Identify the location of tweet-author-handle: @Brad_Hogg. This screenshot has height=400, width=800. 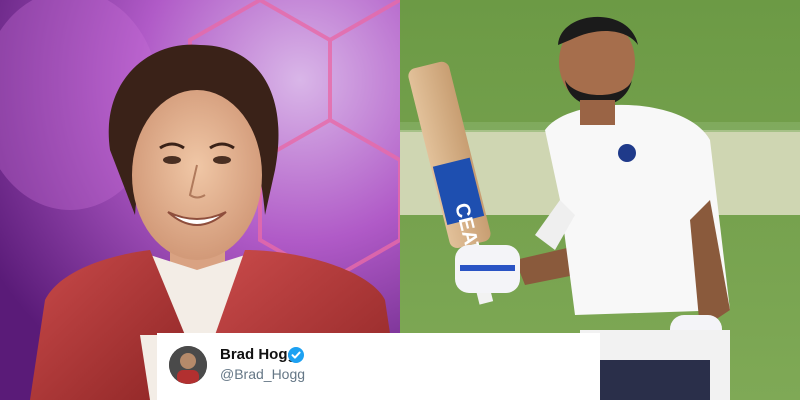
(262, 374).